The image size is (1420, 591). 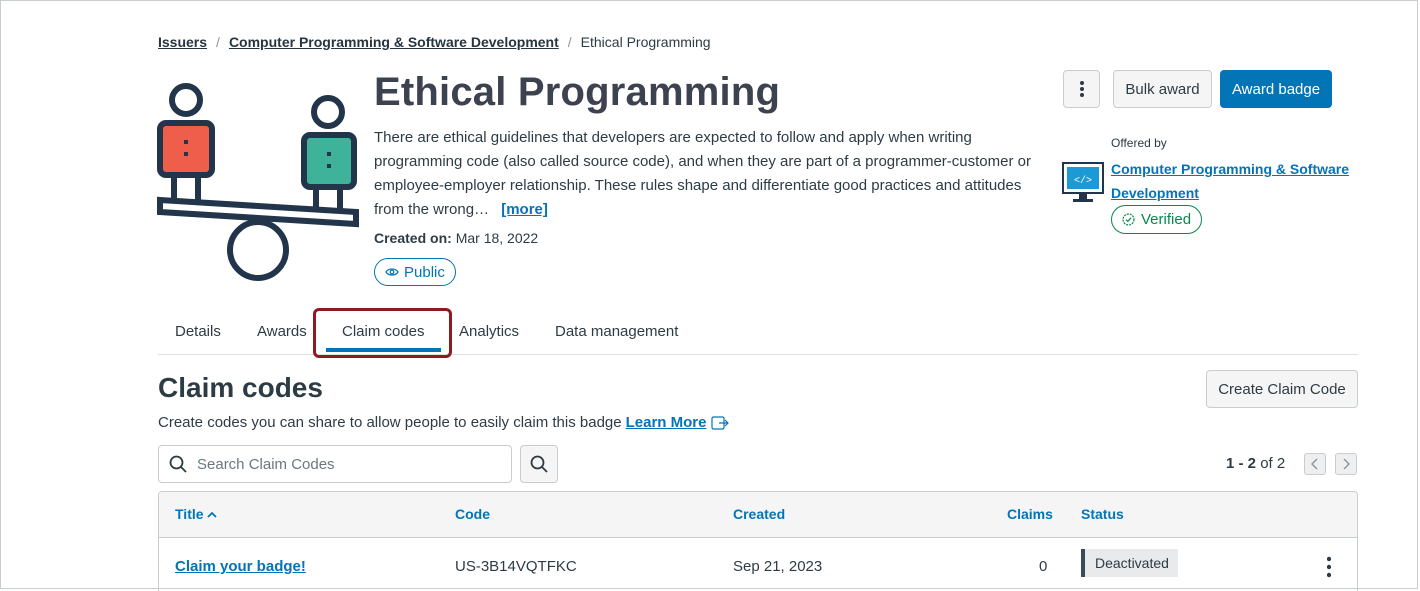 I want to click on learn-more-link: Learn More, so click(x=666, y=422).